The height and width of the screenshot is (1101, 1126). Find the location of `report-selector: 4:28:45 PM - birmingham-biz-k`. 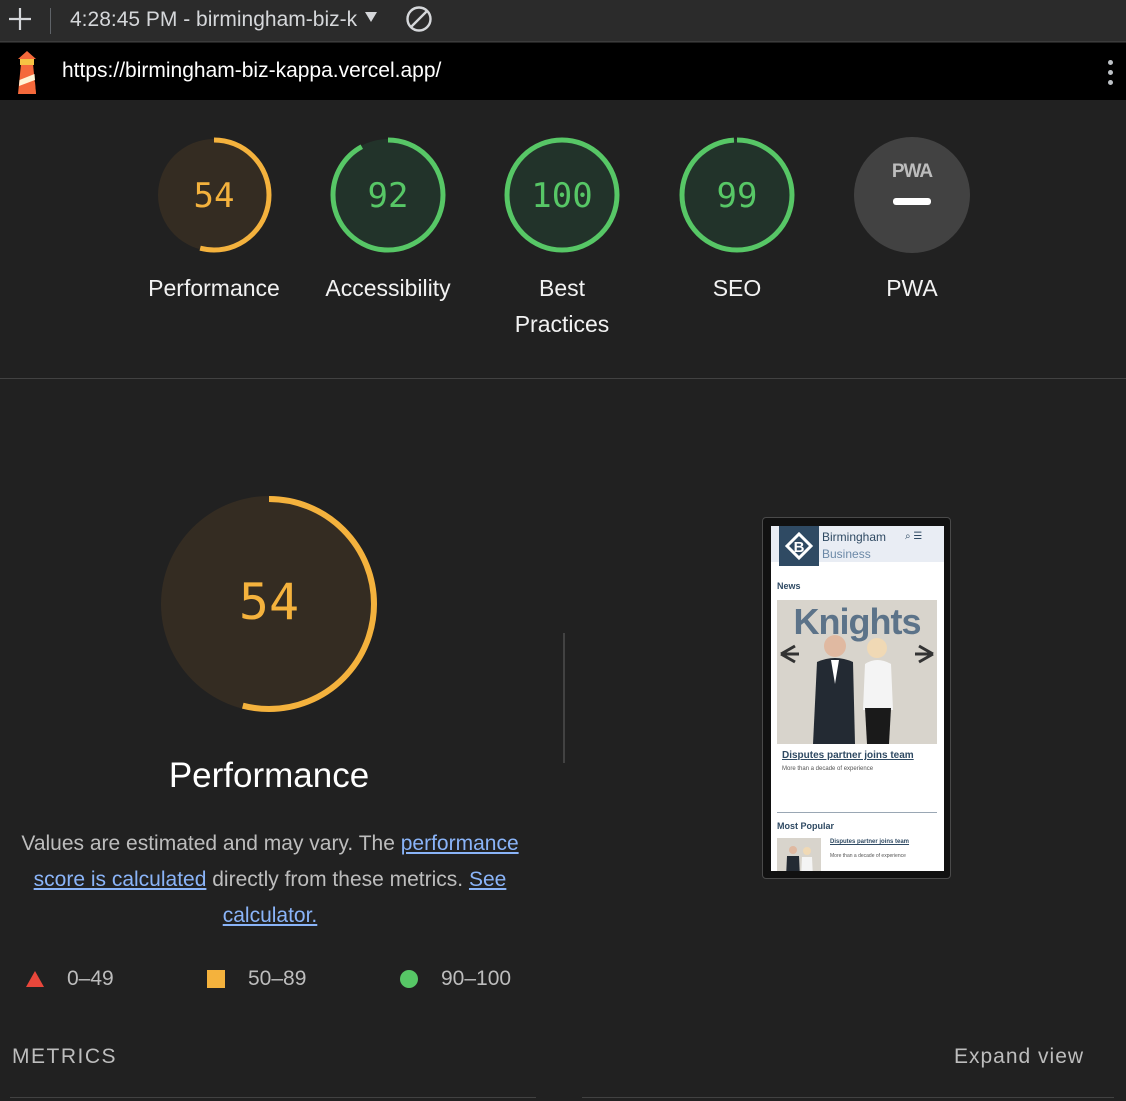

report-selector: 4:28:45 PM - birmingham-biz-k is located at coordinates (216, 20).